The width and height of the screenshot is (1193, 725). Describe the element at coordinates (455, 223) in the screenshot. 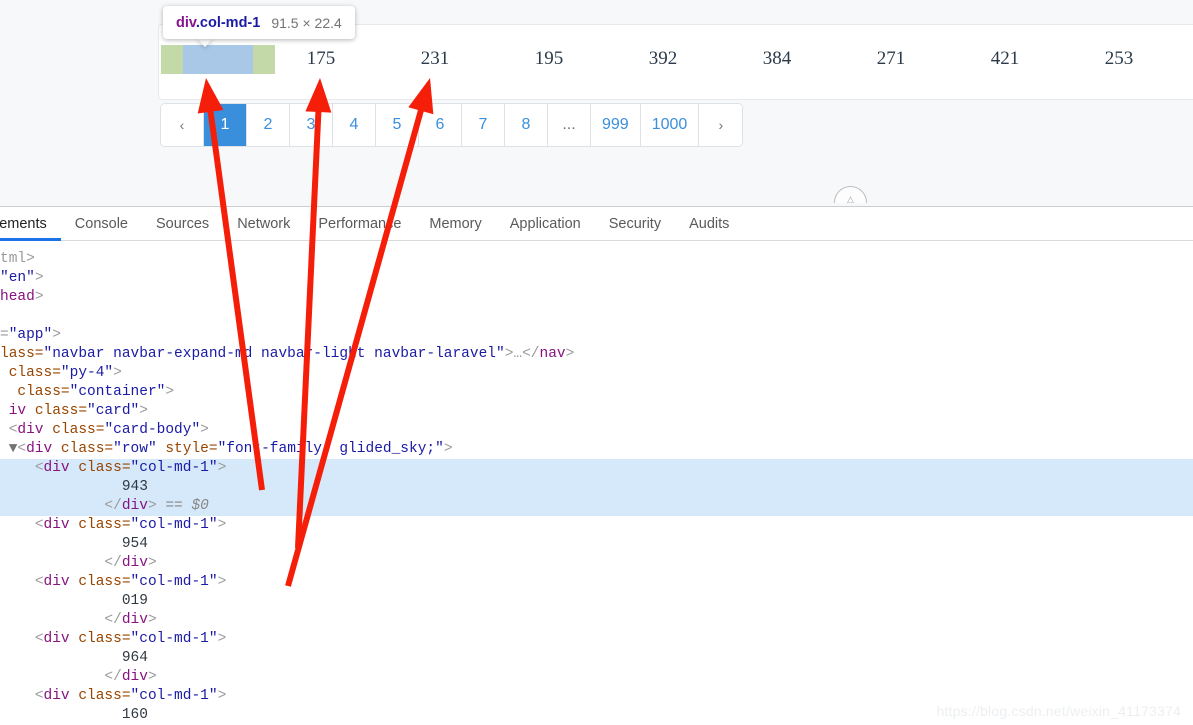

I see `devtools-tab-memory: Memory` at that location.